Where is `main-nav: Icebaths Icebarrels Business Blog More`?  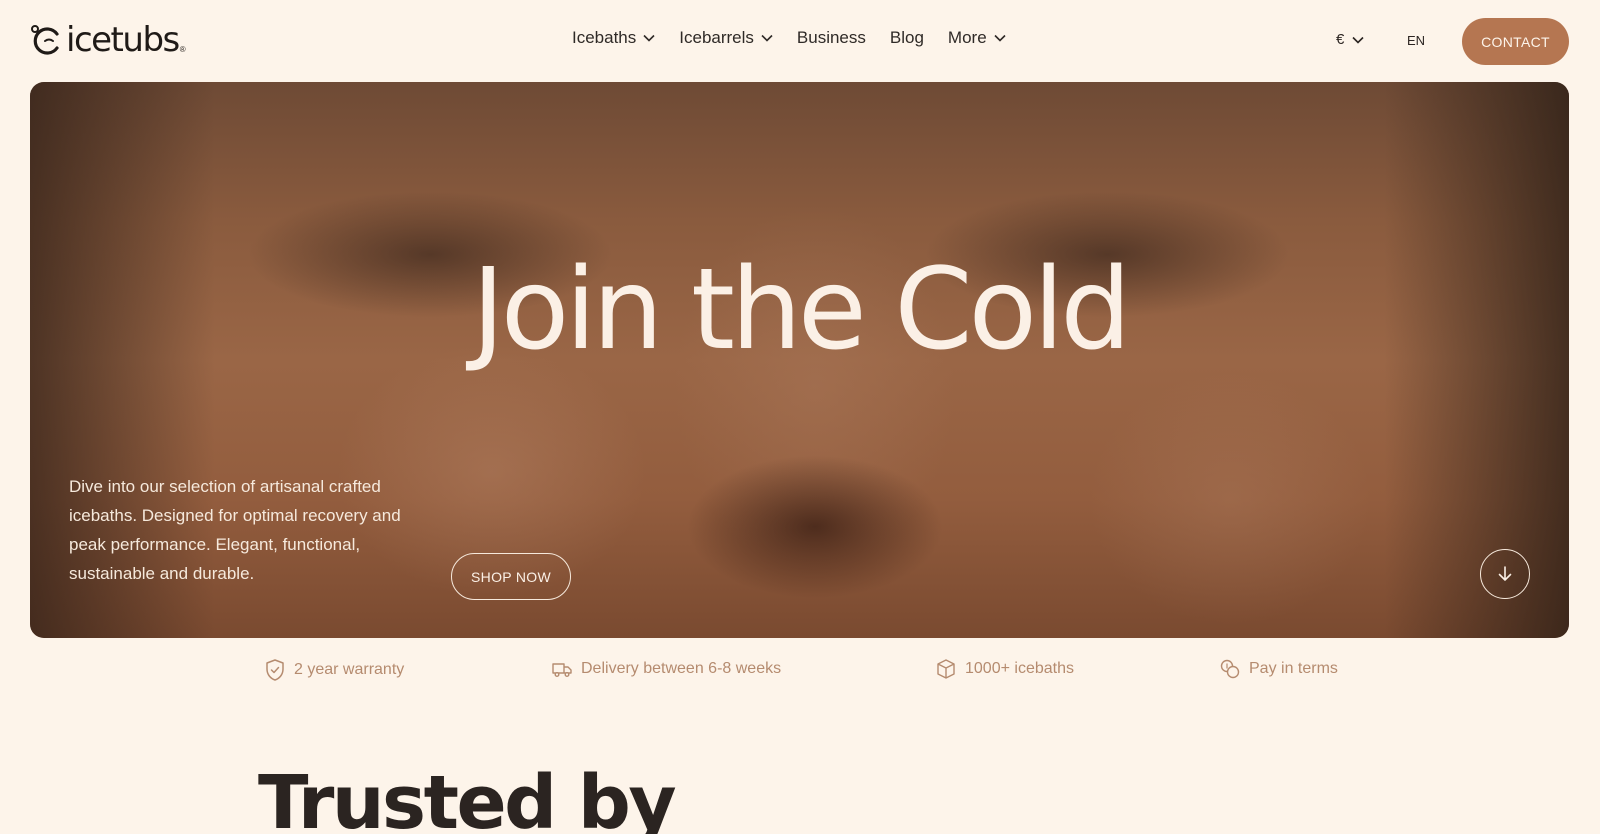 main-nav: Icebaths Icebarrels Business Blog More is located at coordinates (801, 38).